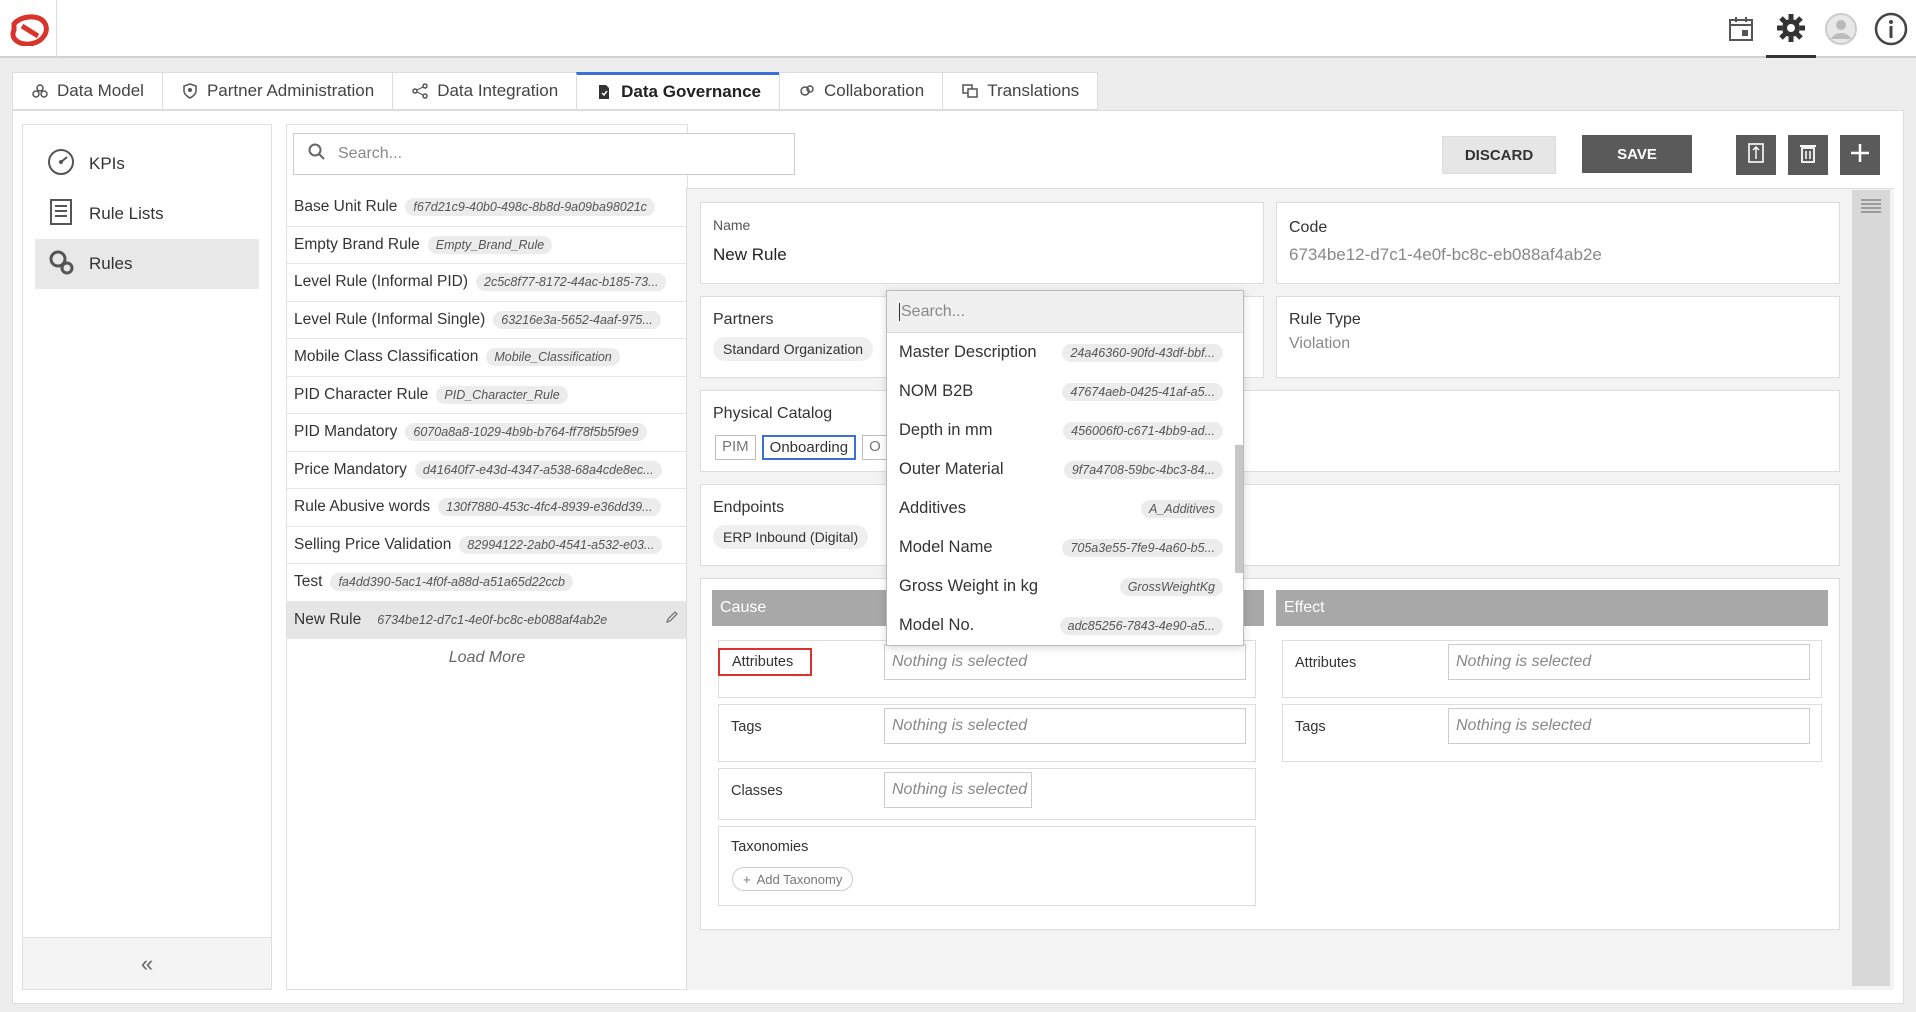 This screenshot has width=1916, height=1012. Describe the element at coordinates (1239, 509) in the screenshot. I see `dropdown-scrollbar` at that location.